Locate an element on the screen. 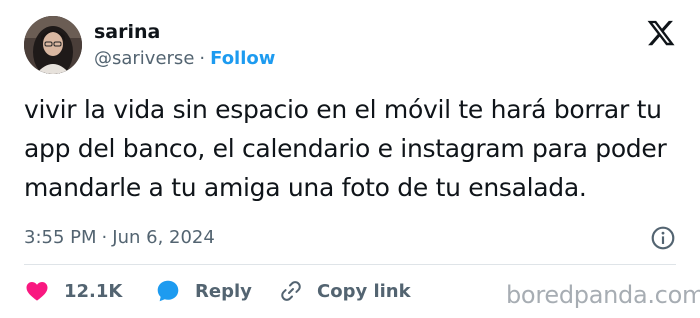 The image size is (700, 318). divider is located at coordinates (350, 264).